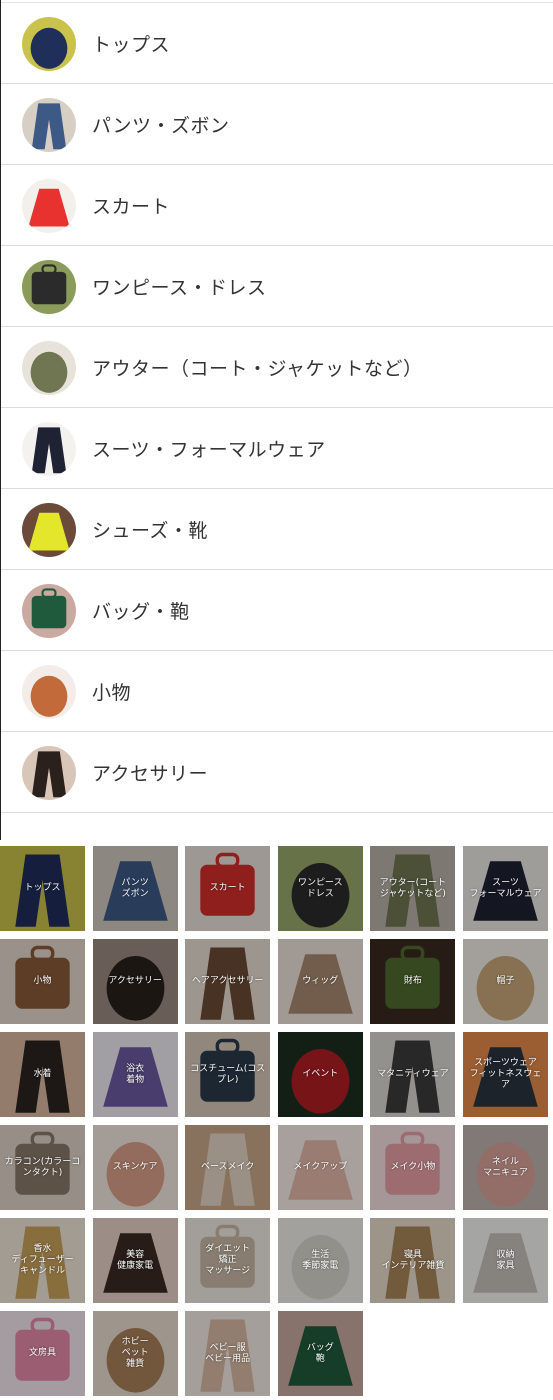  I want to click on category-row: トップス, so click(277, 44).